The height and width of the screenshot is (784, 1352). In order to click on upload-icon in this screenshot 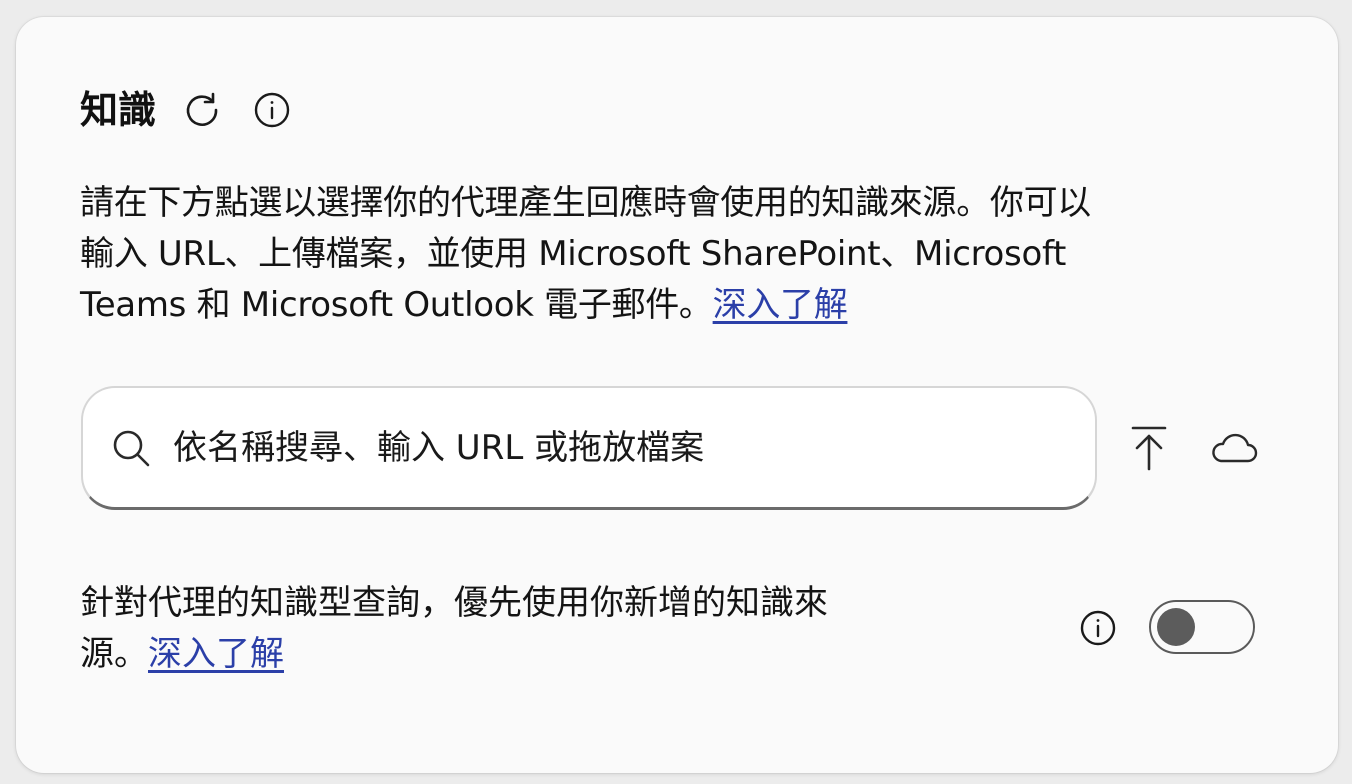, I will do `click(1149, 448)`.